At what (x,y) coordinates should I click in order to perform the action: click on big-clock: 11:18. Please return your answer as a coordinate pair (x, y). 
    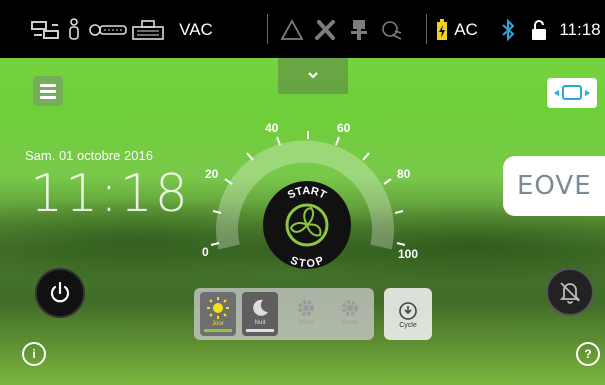
    Looking at the image, I should click on (110, 194).